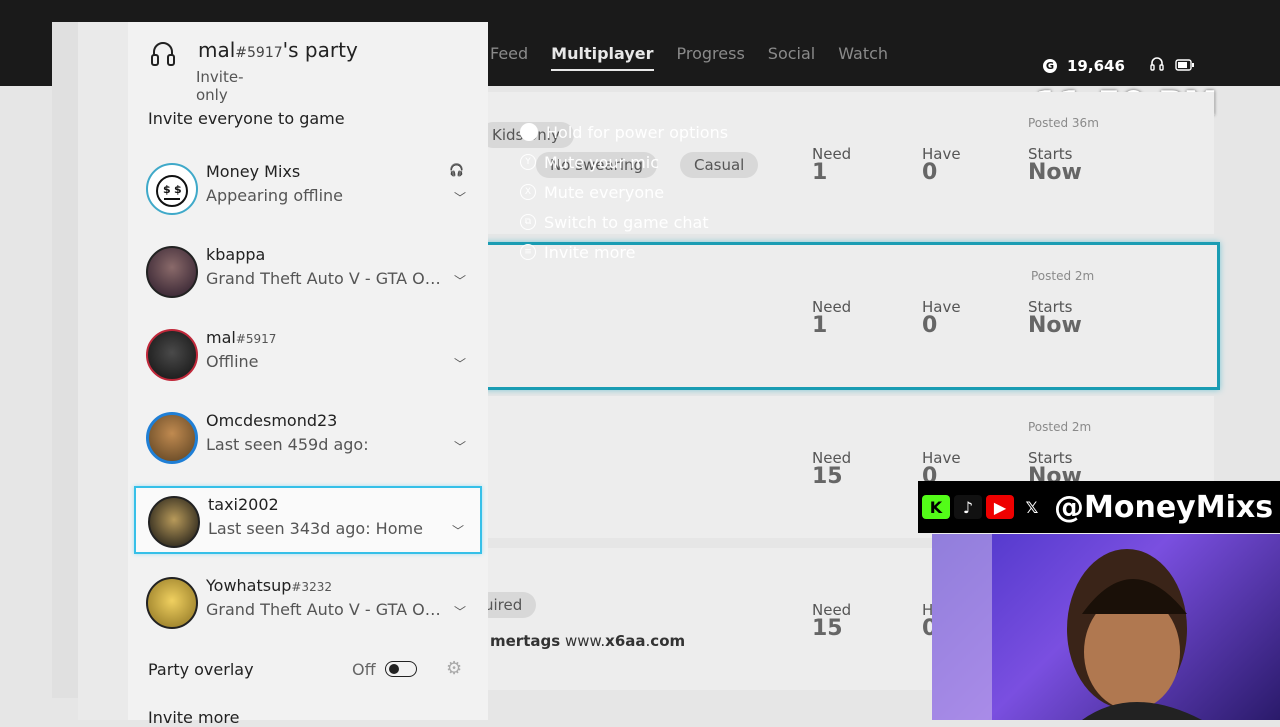 This screenshot has height=727, width=1280. Describe the element at coordinates (201, 669) in the screenshot. I see `party-overlay-label: Party overlay` at that location.